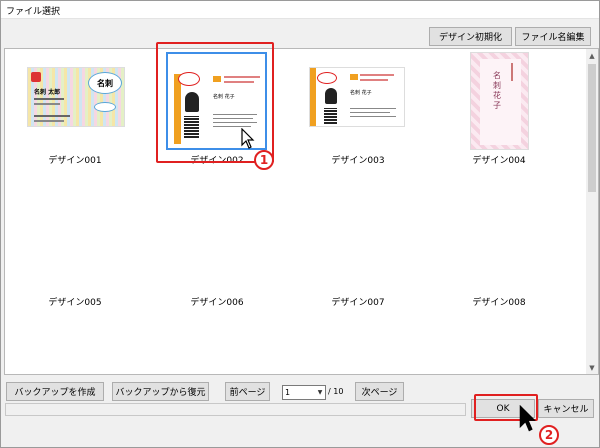  Describe the element at coordinates (357, 97) in the screenshot. I see `design-thumbnail-003: 名刺 花子` at that location.